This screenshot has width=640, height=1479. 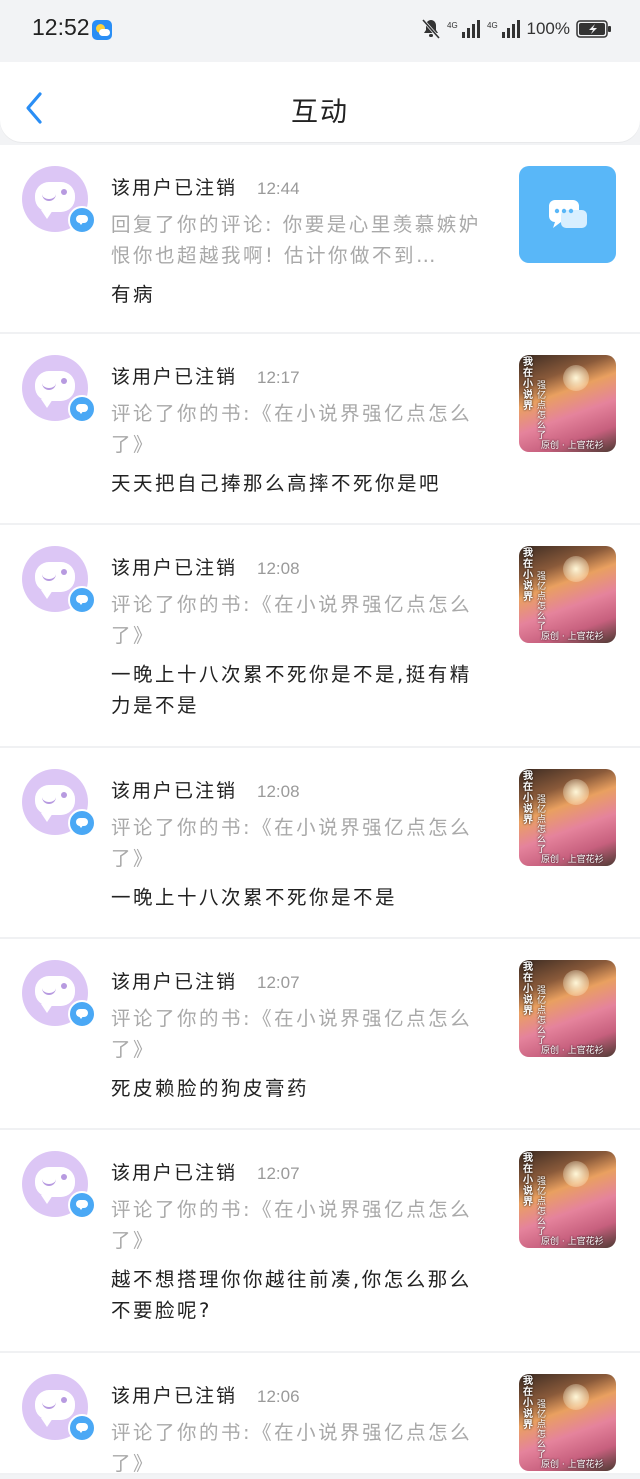 I want to click on chat-bubbles-icon, so click(x=568, y=214).